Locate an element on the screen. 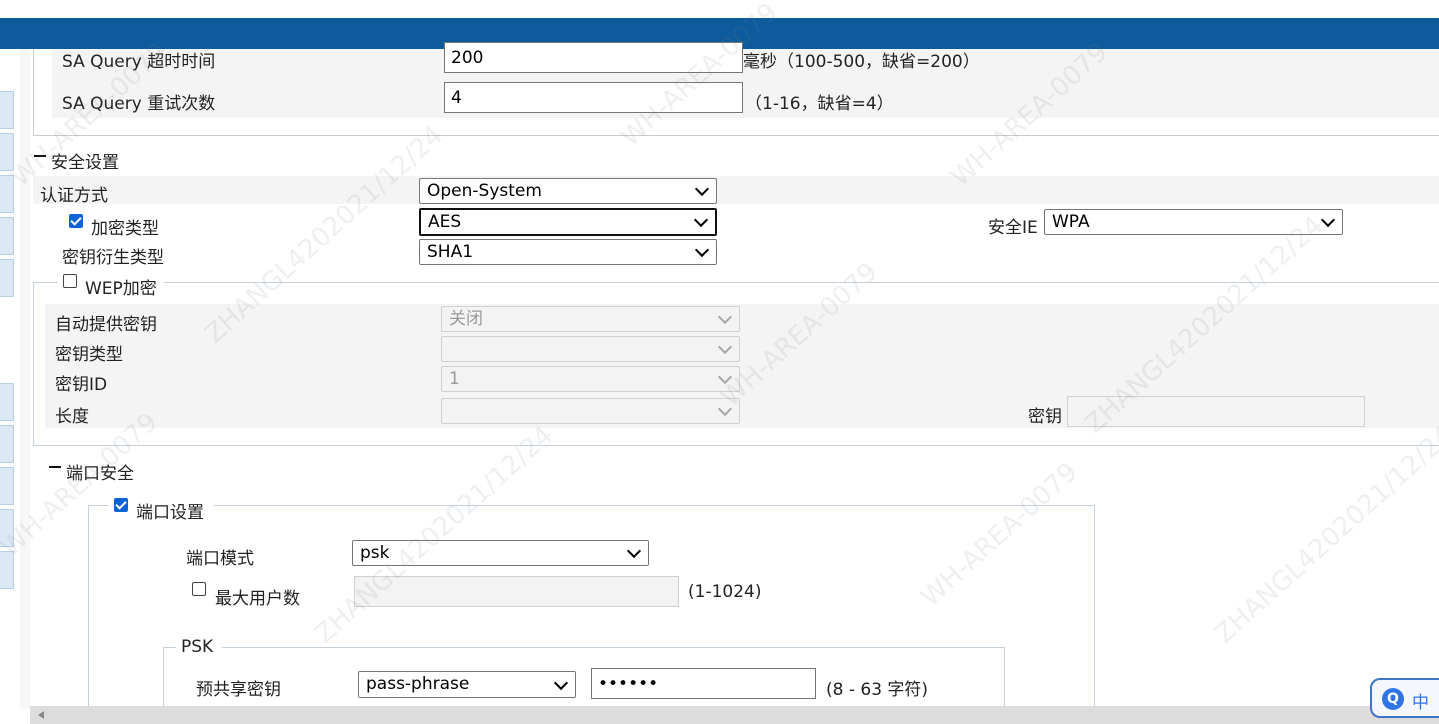 This screenshot has width=1439, height=724. key-derivation-label: 密钥衍生类型 is located at coordinates (113, 258).